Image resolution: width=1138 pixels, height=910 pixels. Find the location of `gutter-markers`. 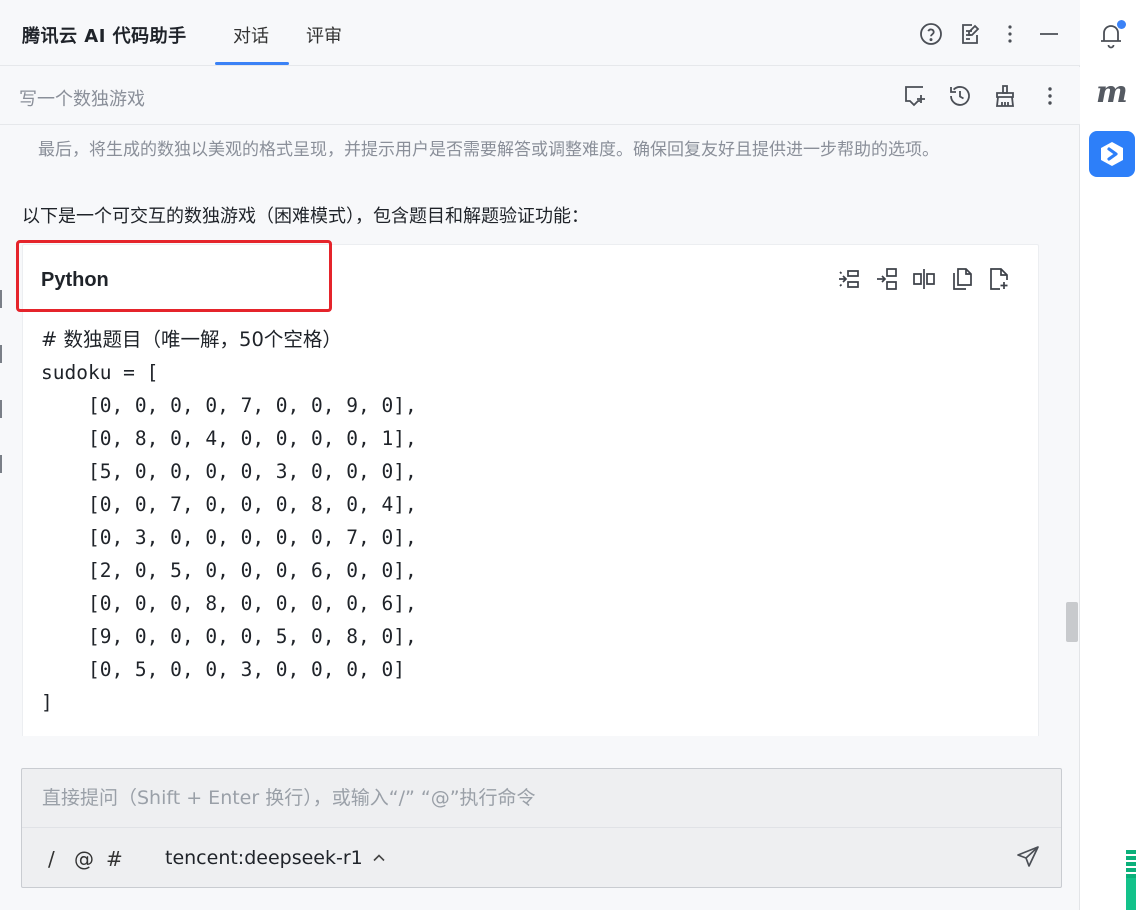

gutter-markers is located at coordinates (1, 400).